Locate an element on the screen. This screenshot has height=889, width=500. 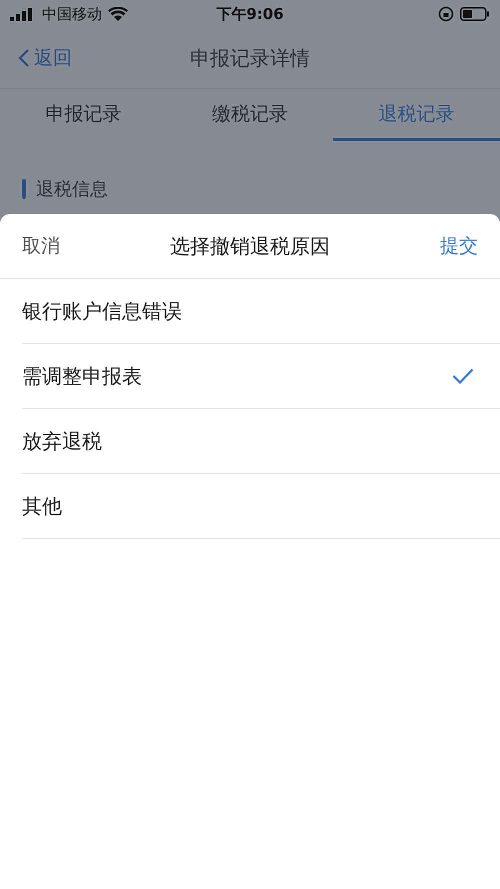
option-label: 放弃退税 is located at coordinates (62, 441).